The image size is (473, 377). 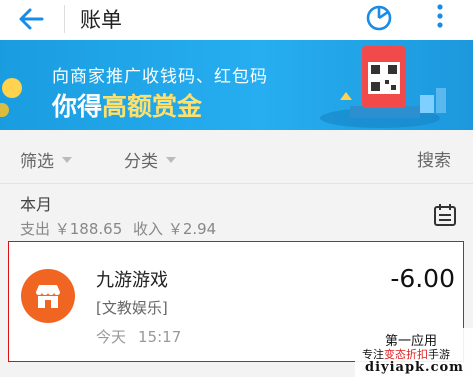 What do you see at coordinates (132, 308) in the screenshot?
I see `transaction-category: [文教娱乐]` at bounding box center [132, 308].